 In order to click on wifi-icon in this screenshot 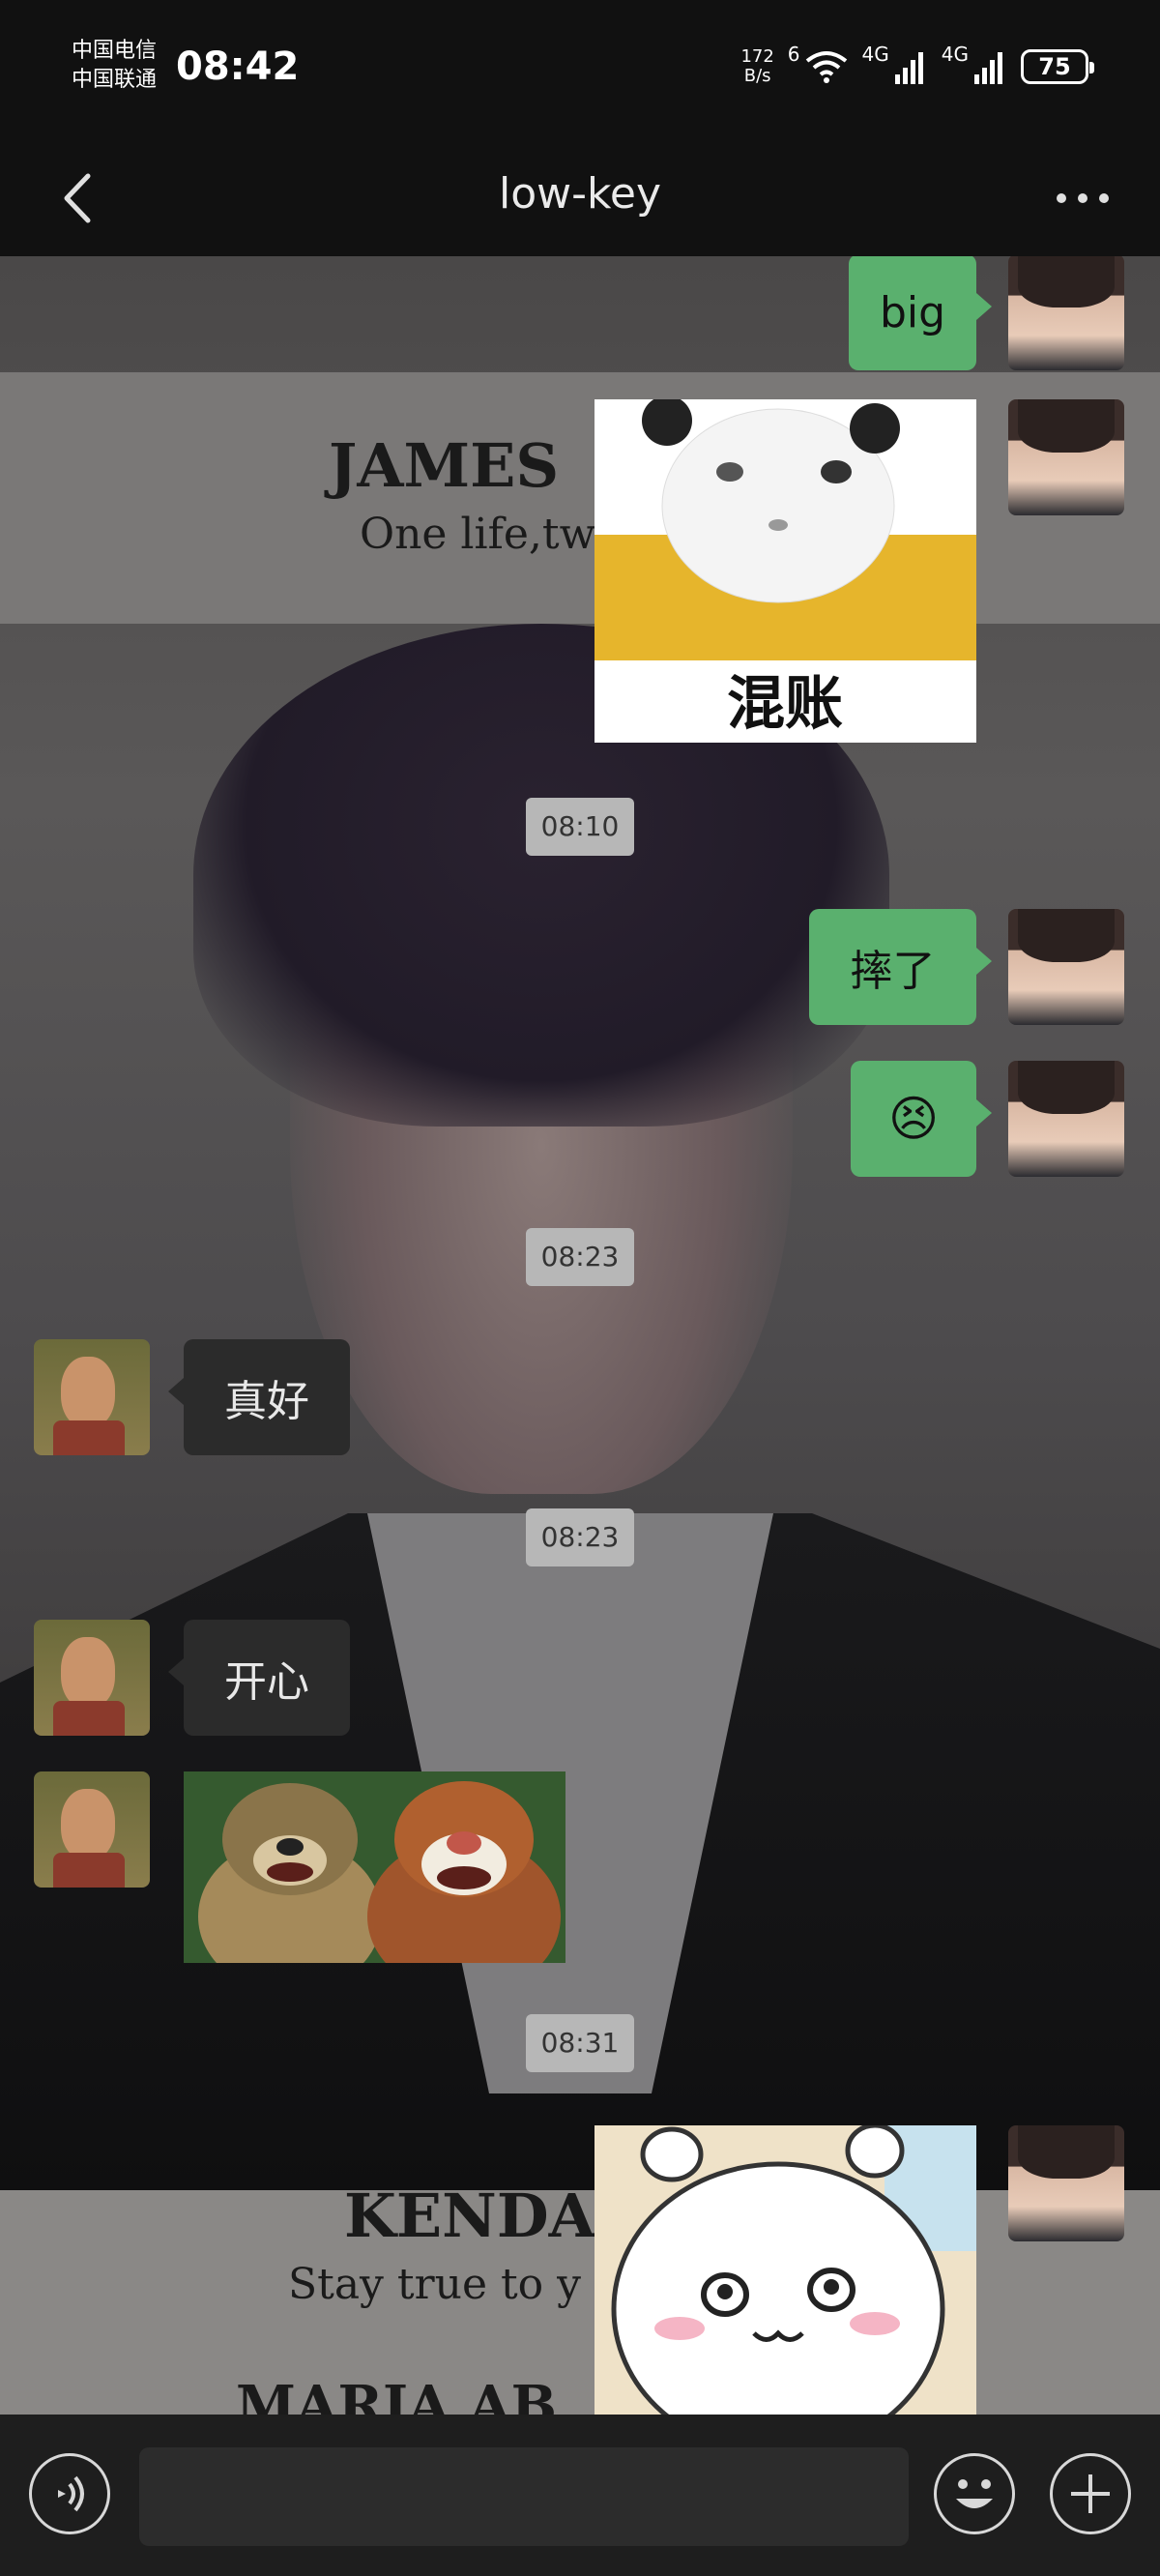, I will do `click(826, 67)`.